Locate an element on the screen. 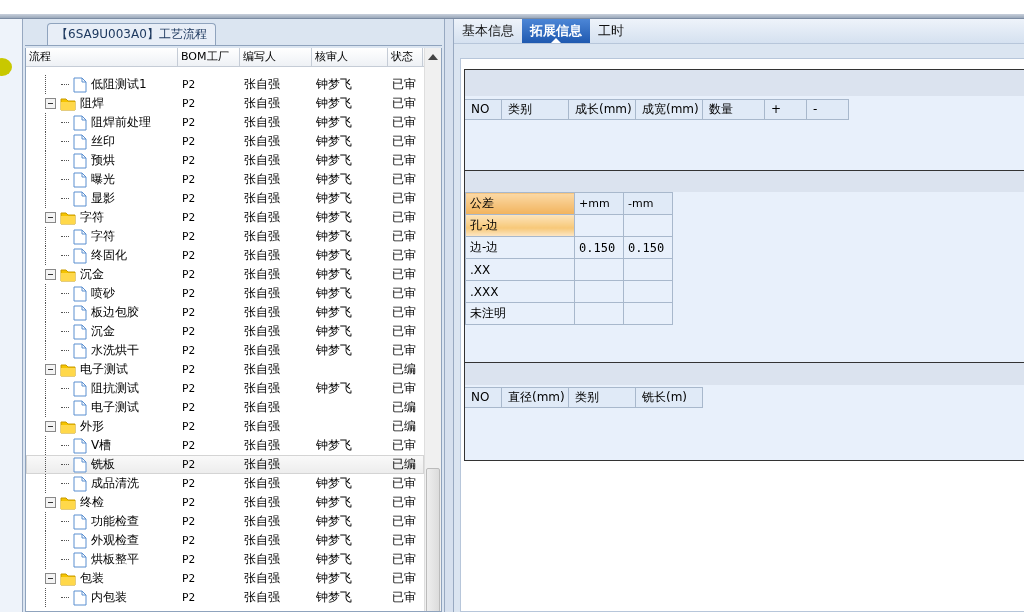 The height and width of the screenshot is (612, 1024). folder-icon is located at coordinates (68, 502).